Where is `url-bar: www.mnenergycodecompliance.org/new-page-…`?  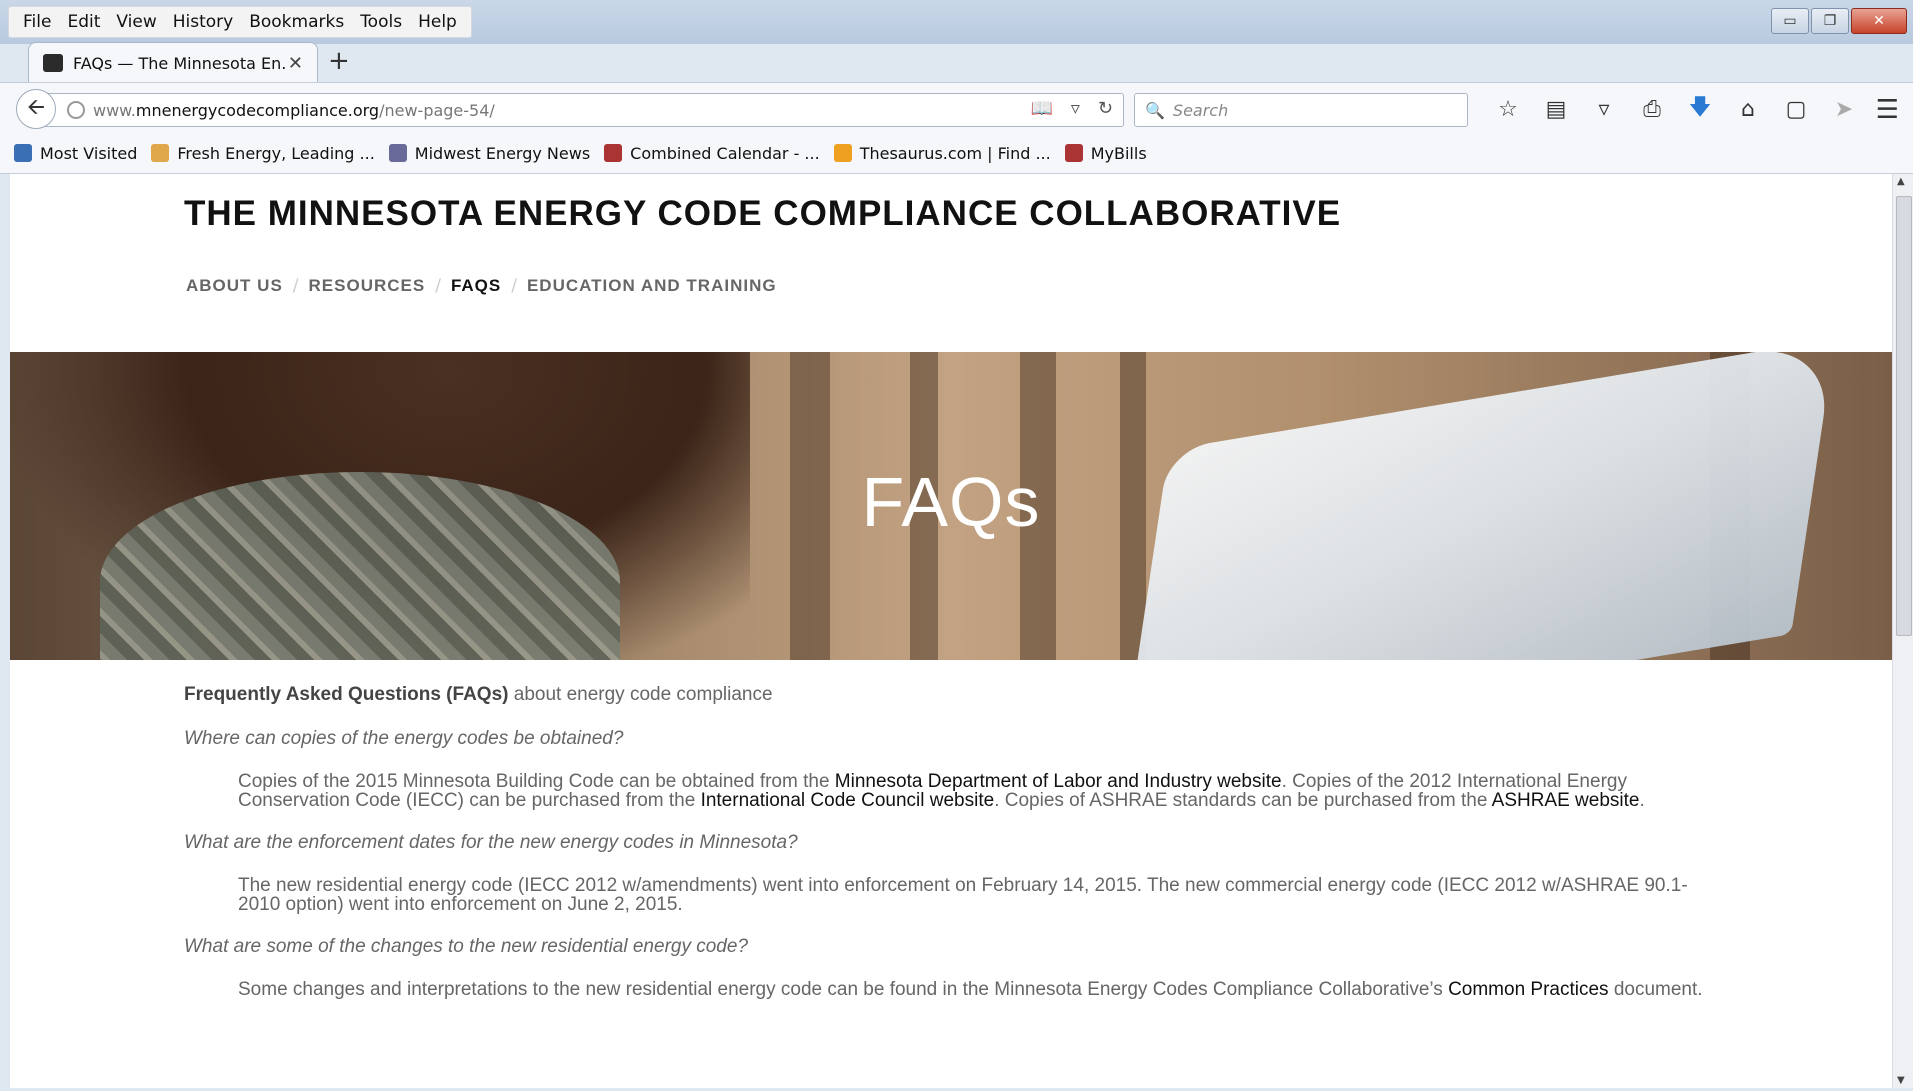
url-bar: www.mnenergycodecompliance.org/new-page-… is located at coordinates (580, 110).